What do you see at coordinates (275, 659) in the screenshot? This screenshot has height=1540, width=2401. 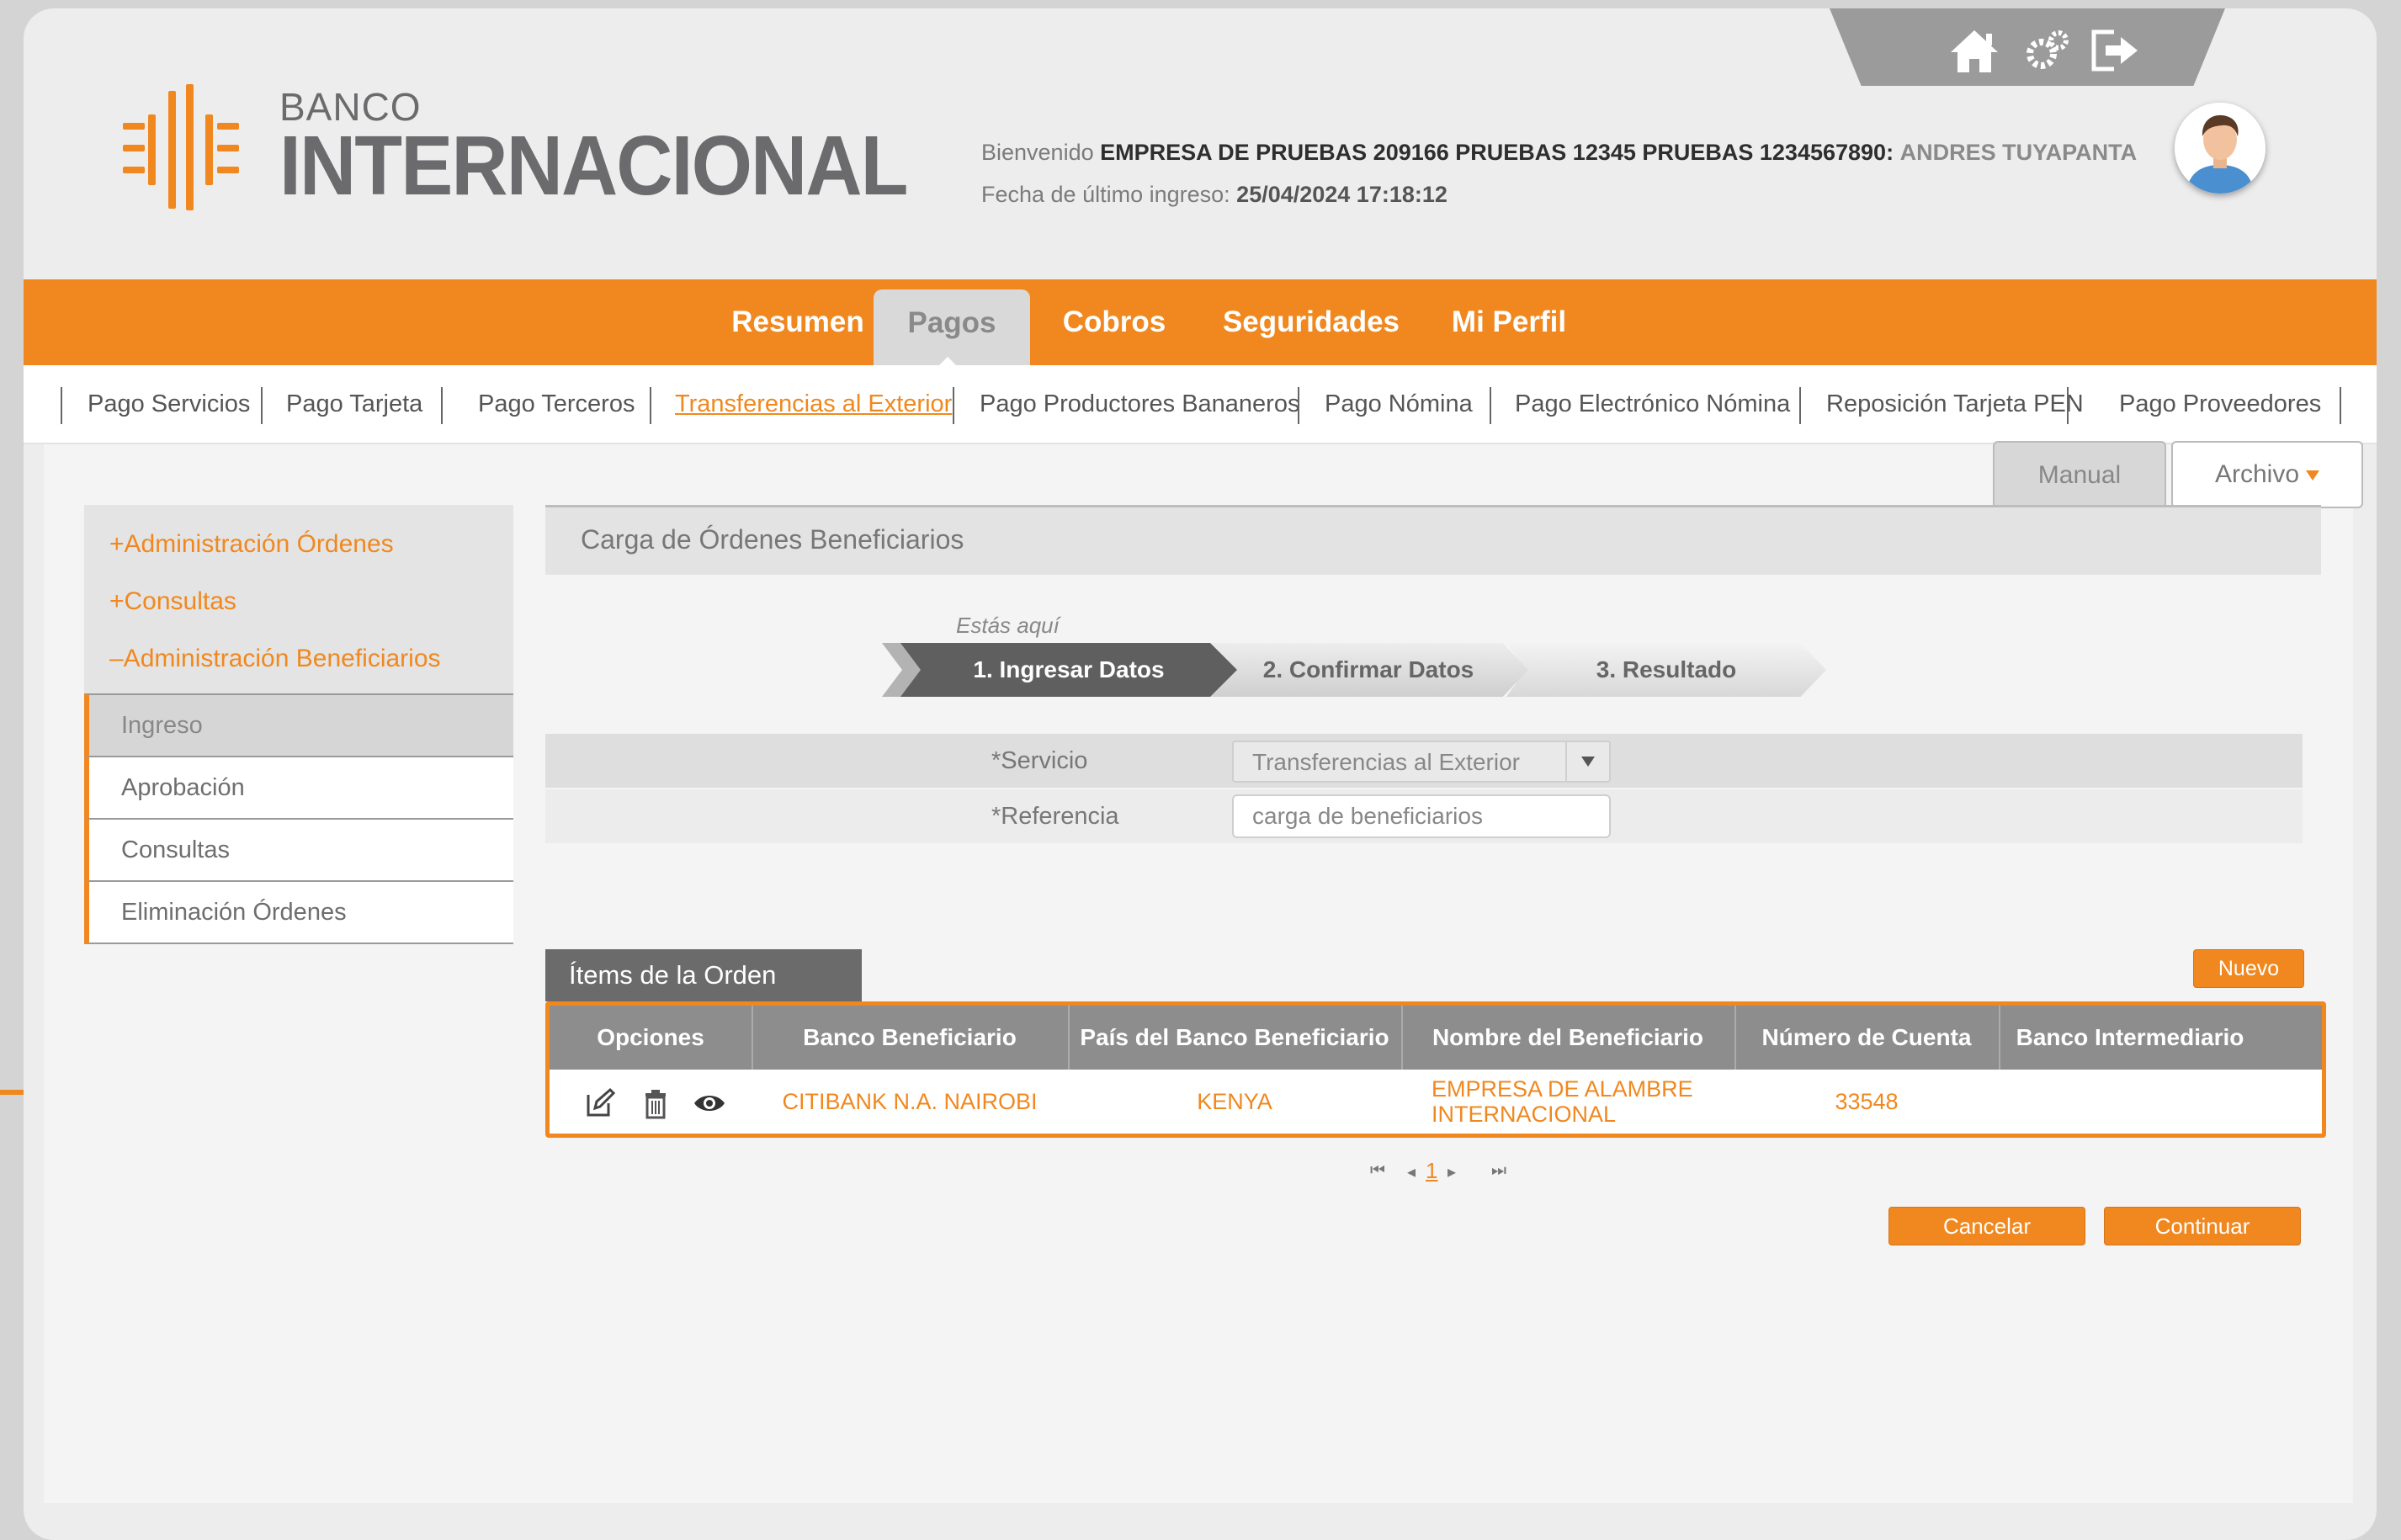 I see `menu-administracion-beneficiarios: –Administración Beneficiarios` at bounding box center [275, 659].